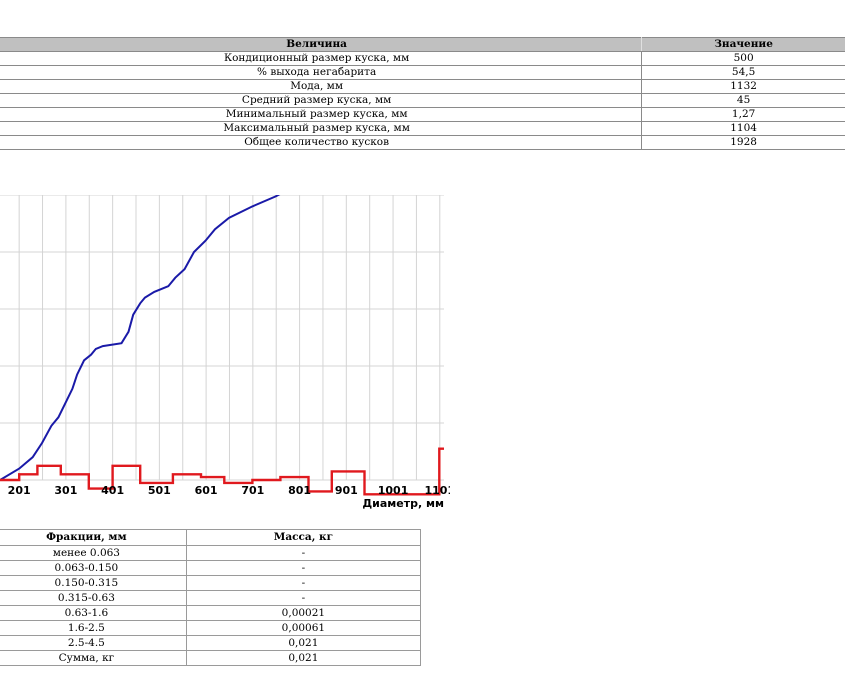 The height and width of the screenshot is (684, 845). I want to click on fraction-cell: 1.6-2.5, so click(93, 628).